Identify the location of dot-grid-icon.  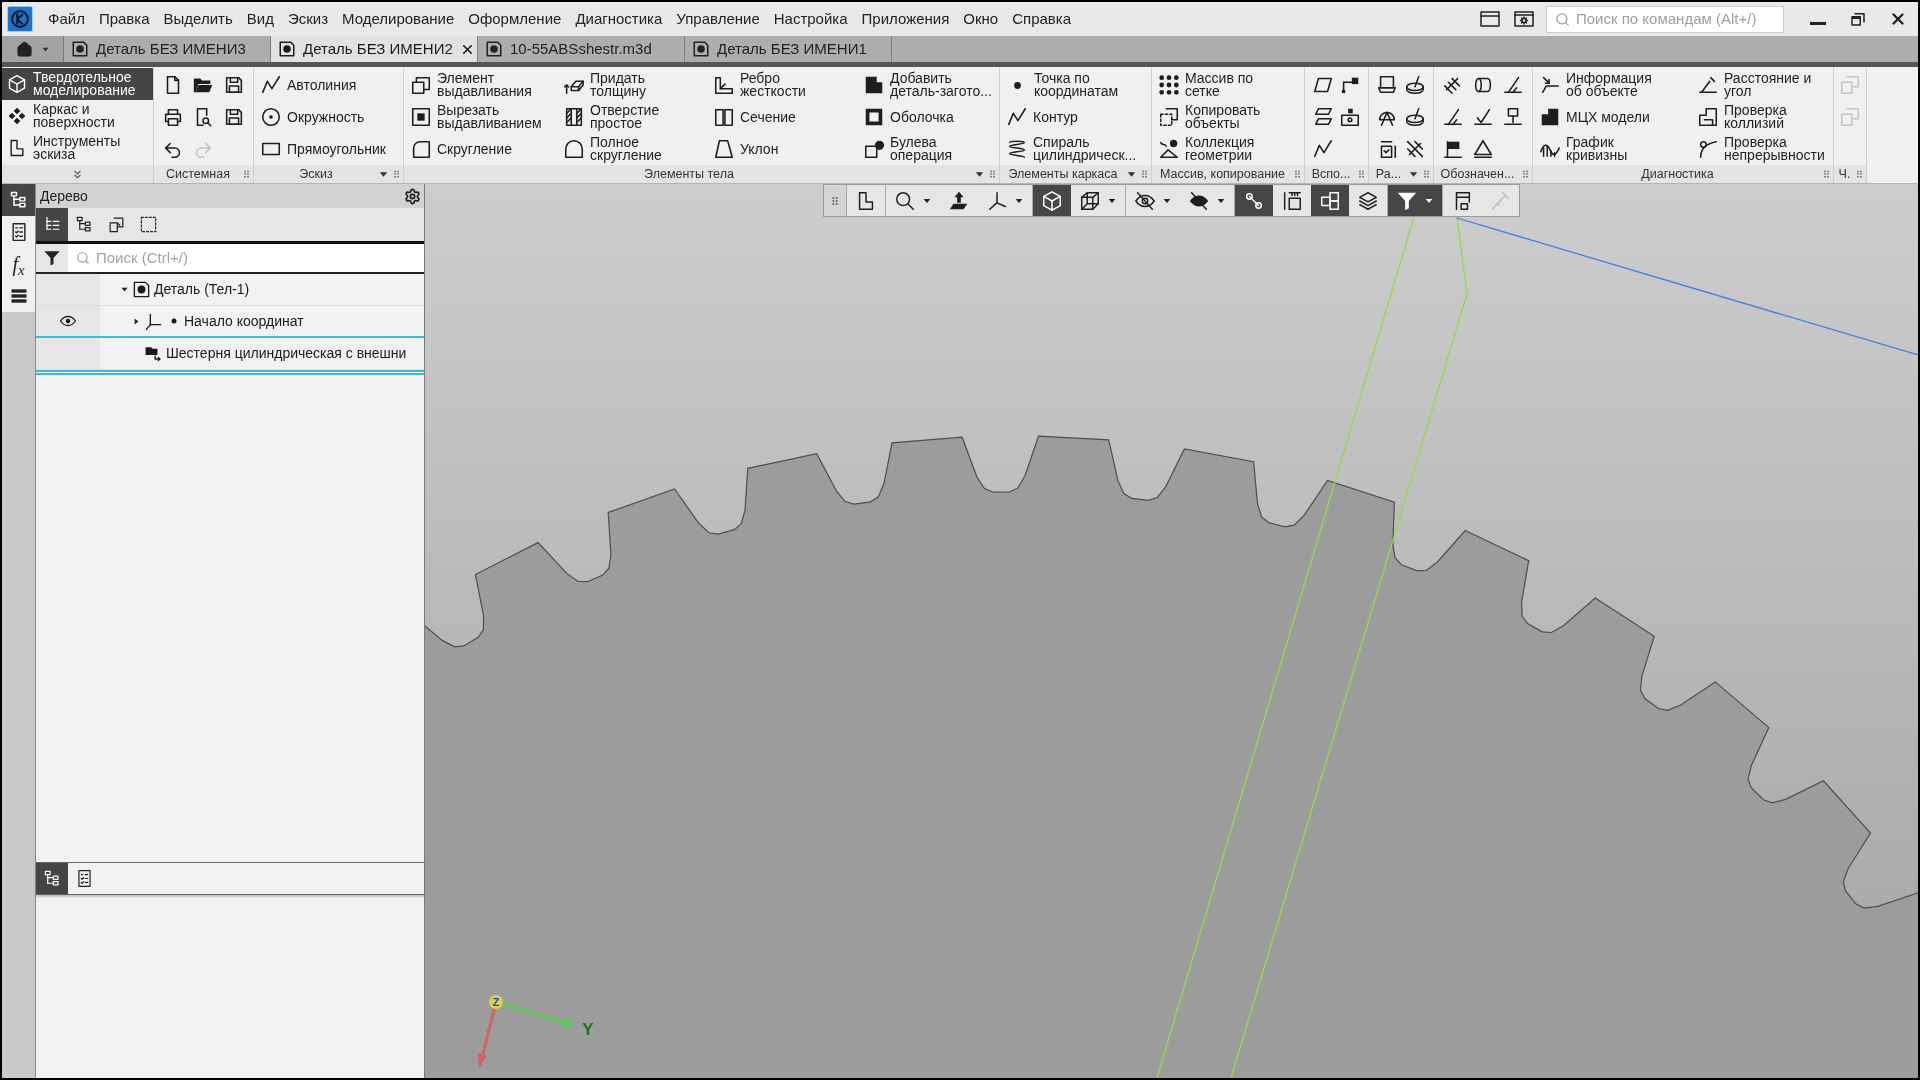
(1169, 85).